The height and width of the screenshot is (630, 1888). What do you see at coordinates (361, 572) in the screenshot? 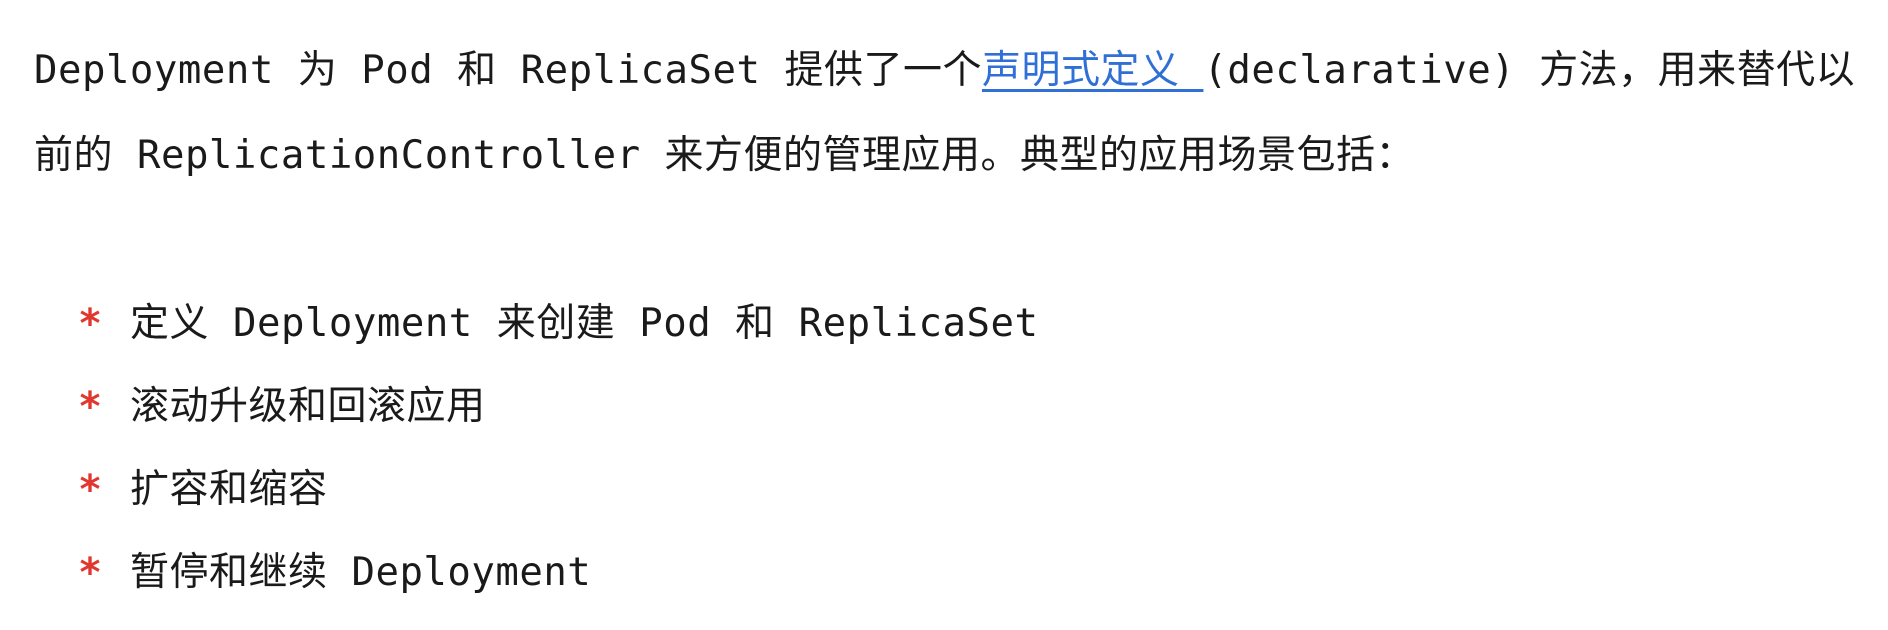
I see `list-item-text: 暂停和继续 Deployment` at bounding box center [361, 572].